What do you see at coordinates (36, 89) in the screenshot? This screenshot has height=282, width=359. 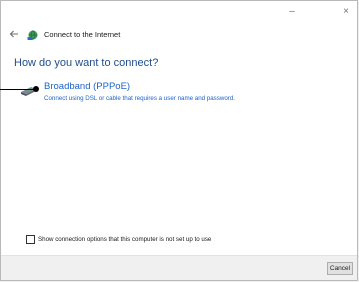 I see `annotation-pointer-dot` at bounding box center [36, 89].